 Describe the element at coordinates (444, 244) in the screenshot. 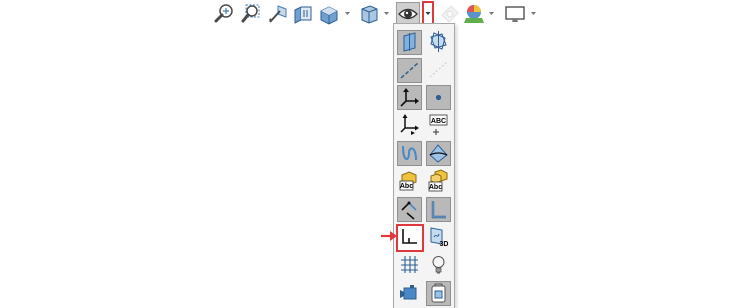

I see `3d-sketch-planes-text: 3D` at that location.